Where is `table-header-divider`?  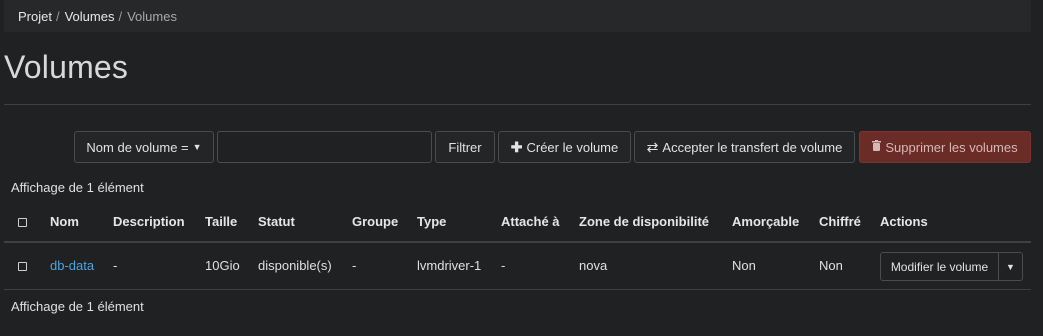 table-header-divider is located at coordinates (517, 242).